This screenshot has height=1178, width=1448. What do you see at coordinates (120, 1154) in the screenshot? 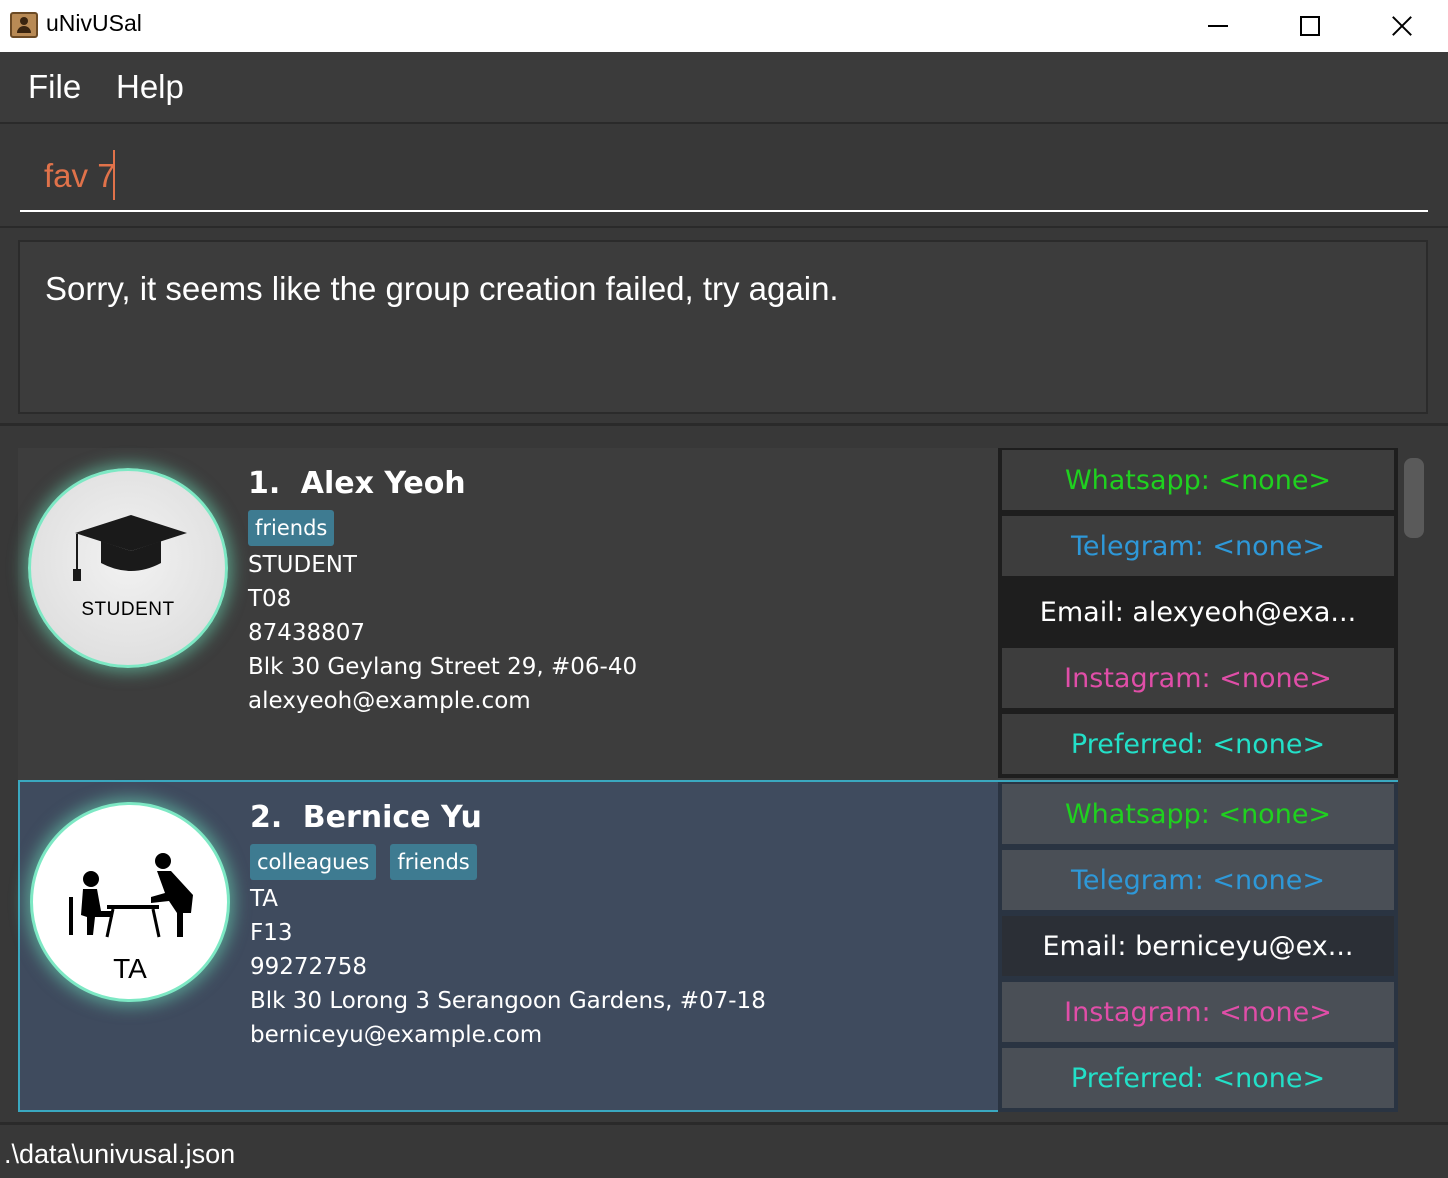
I see `save-file-path: .\data\univusal.json` at bounding box center [120, 1154].